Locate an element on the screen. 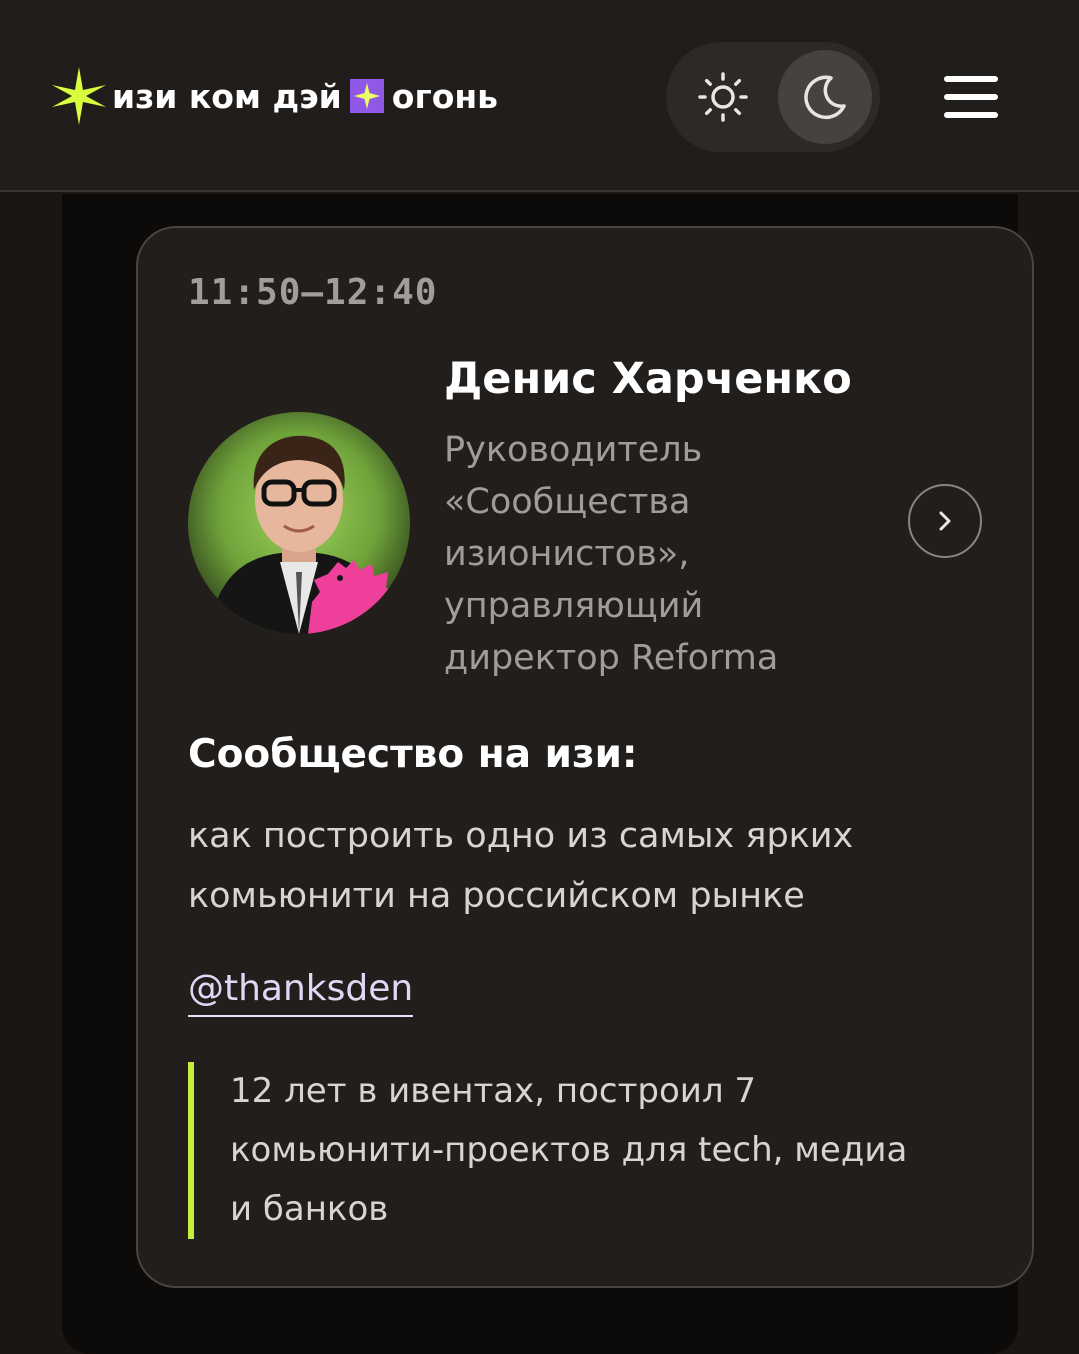  sun-icon is located at coordinates (723, 97).